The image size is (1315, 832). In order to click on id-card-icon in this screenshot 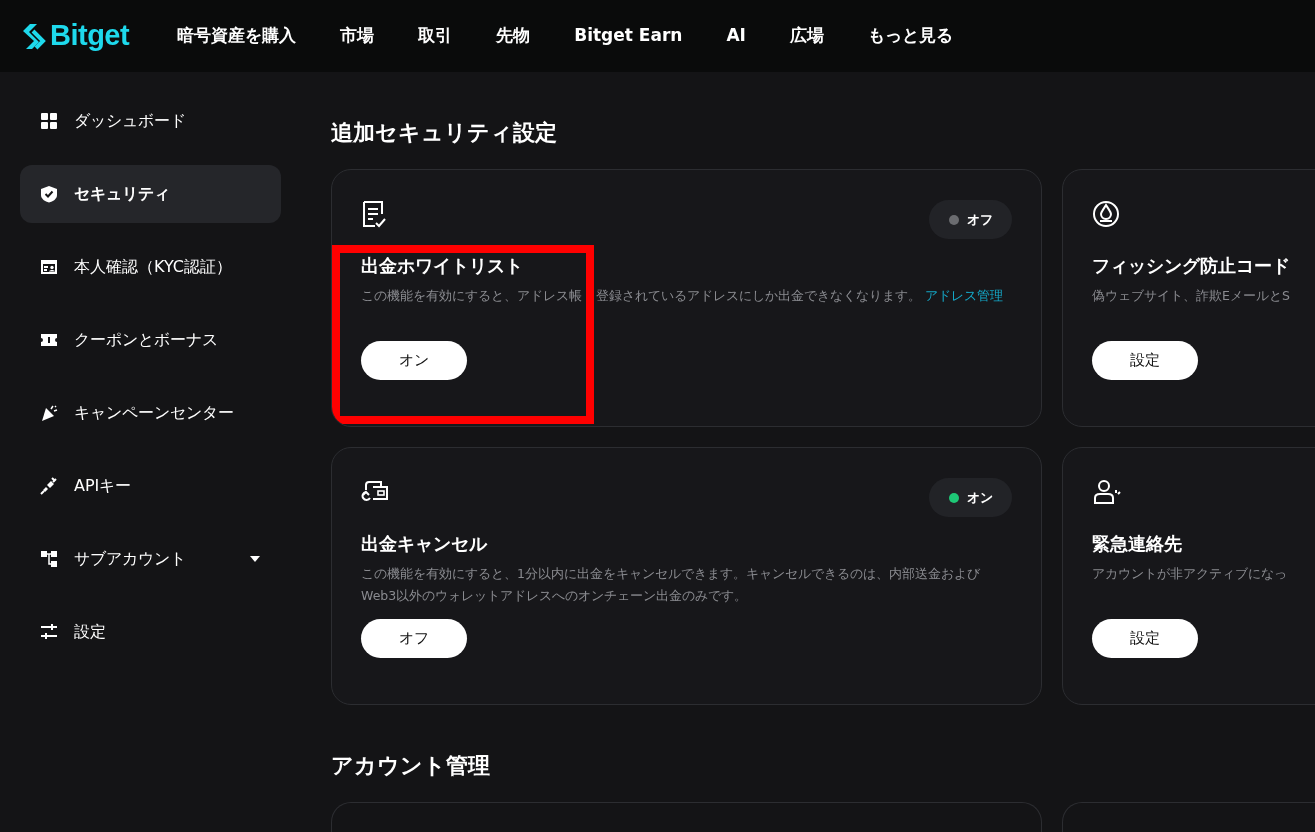, I will do `click(49, 267)`.